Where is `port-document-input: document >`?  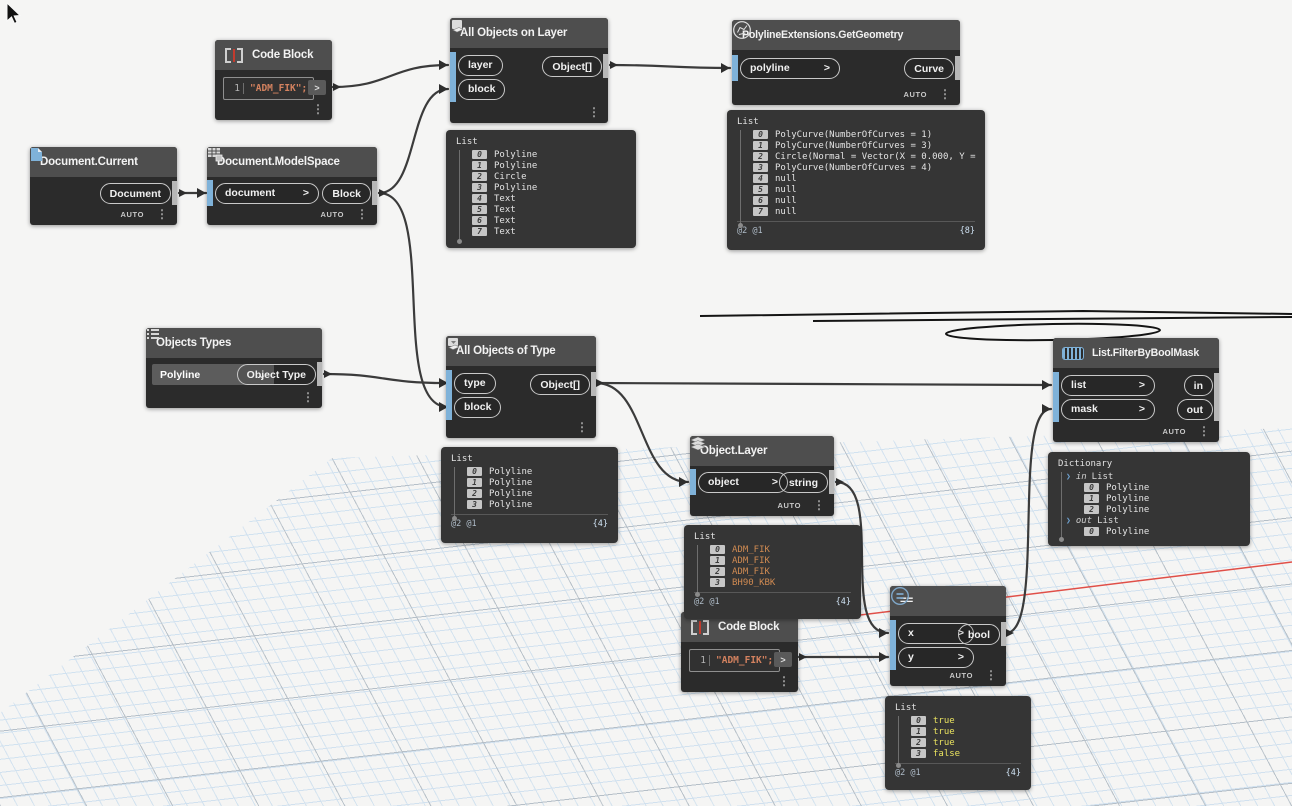 port-document-input: document > is located at coordinates (263, 193).